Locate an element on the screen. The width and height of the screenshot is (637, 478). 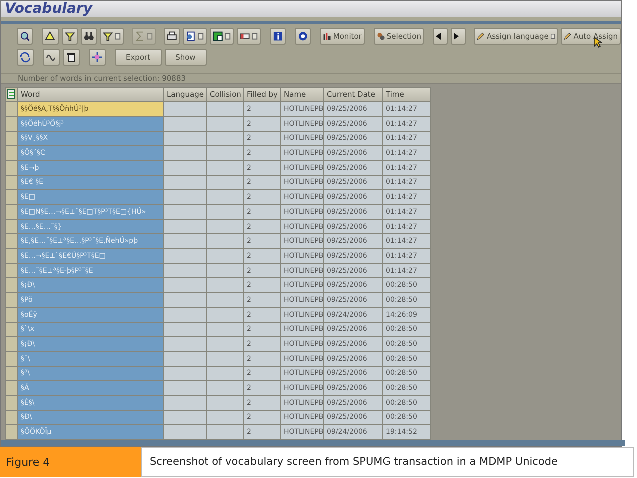
binoculars-icon is located at coordinates (89, 36).